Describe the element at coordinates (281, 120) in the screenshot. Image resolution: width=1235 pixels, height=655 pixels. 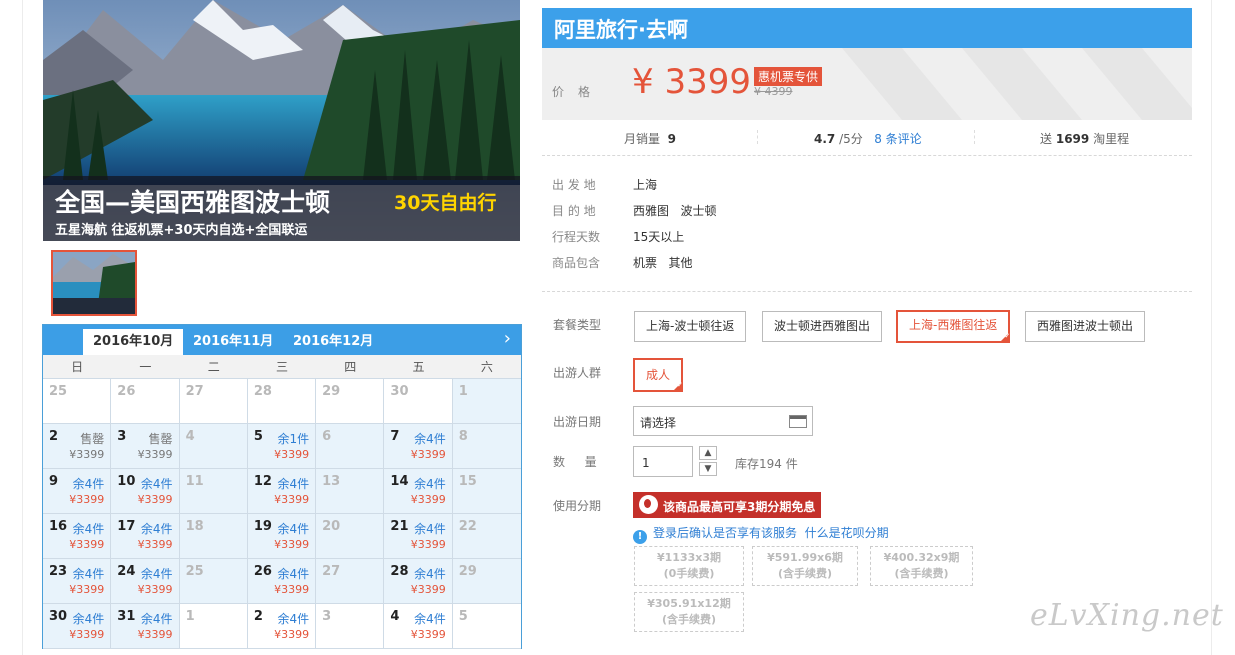
I see `hero-image: 全国—美国西雅图波士顿 30天自由行 五星海航 往返机票+30天内自选+全国联运` at that location.